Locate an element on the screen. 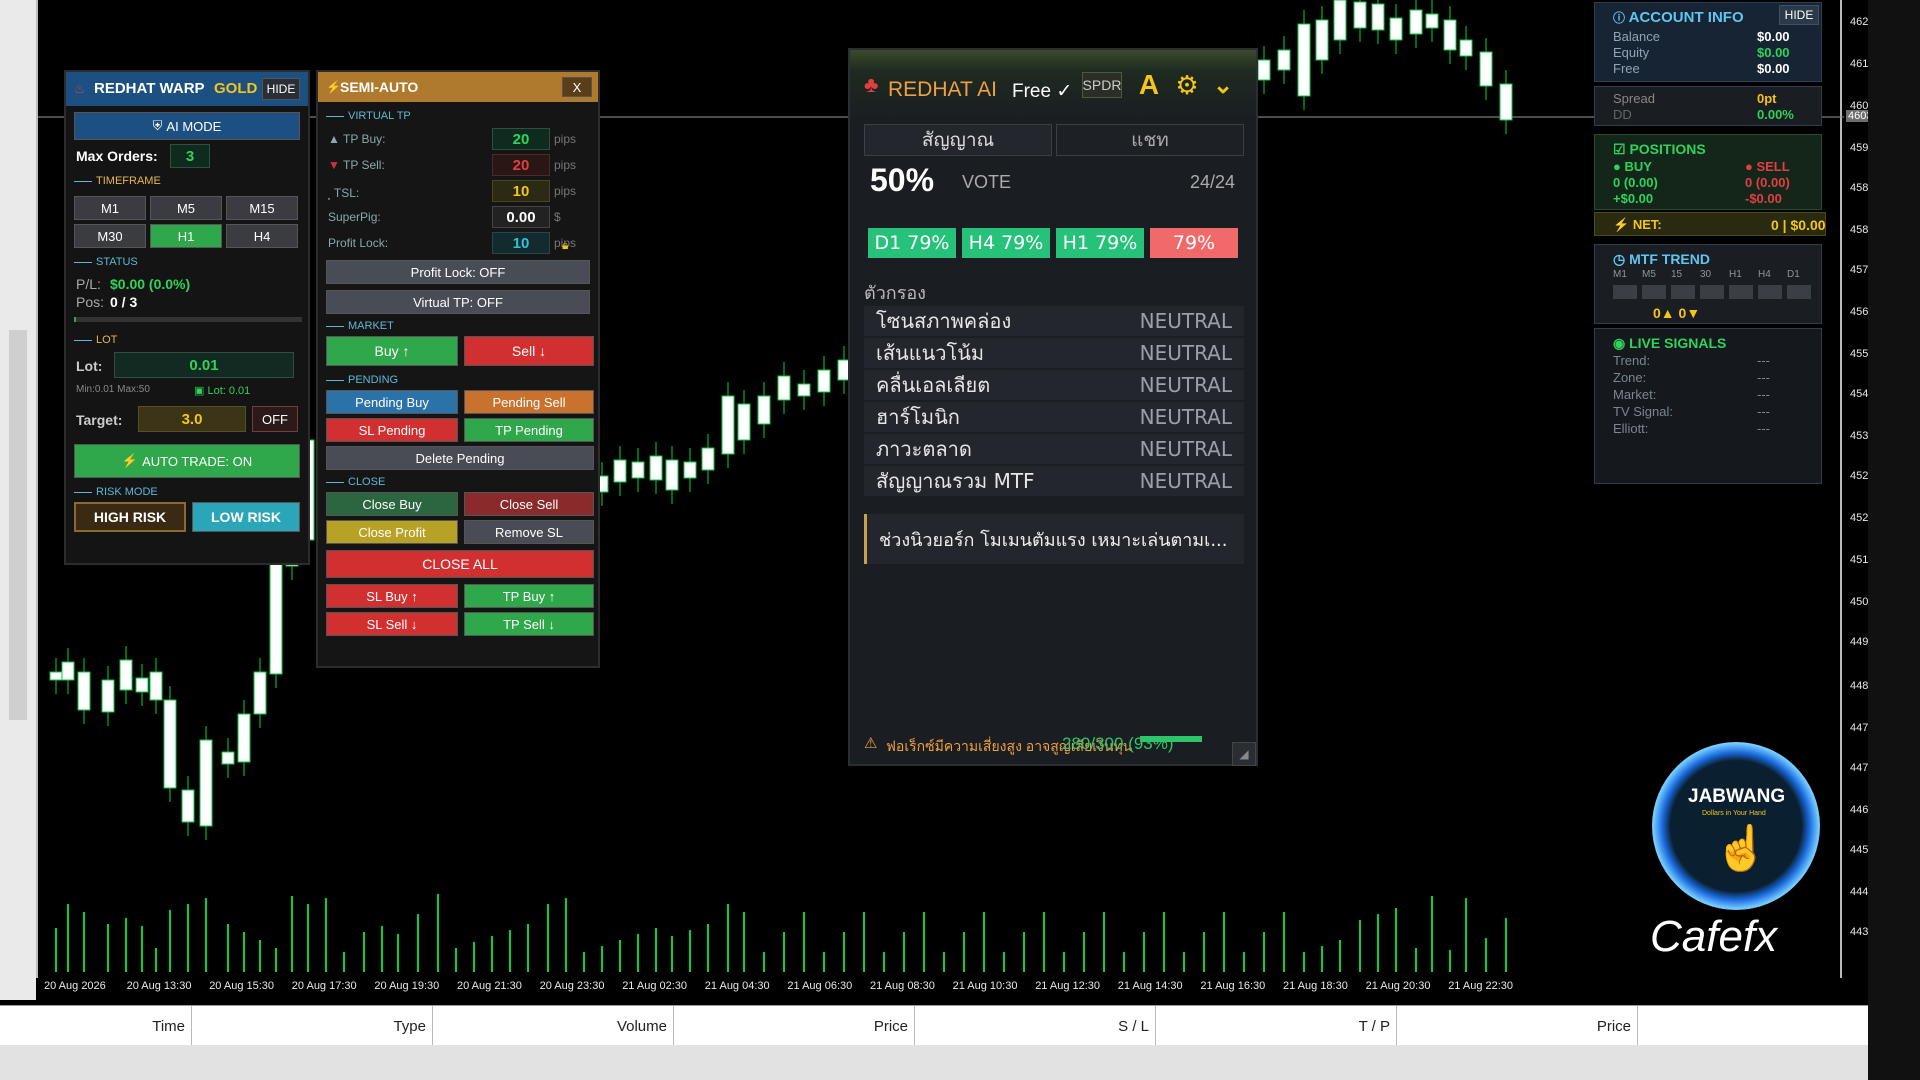  tf-button-h4: H4 is located at coordinates (262, 236).